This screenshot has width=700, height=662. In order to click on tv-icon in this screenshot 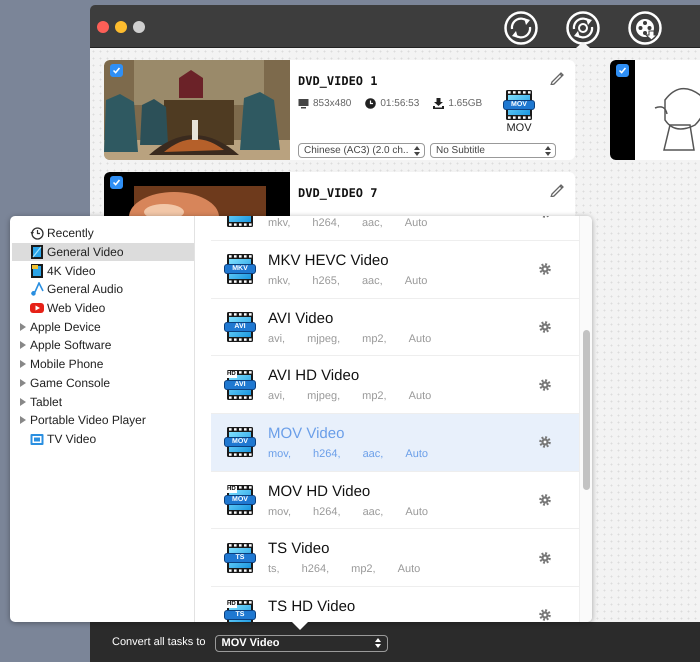, I will do `click(37, 439)`.